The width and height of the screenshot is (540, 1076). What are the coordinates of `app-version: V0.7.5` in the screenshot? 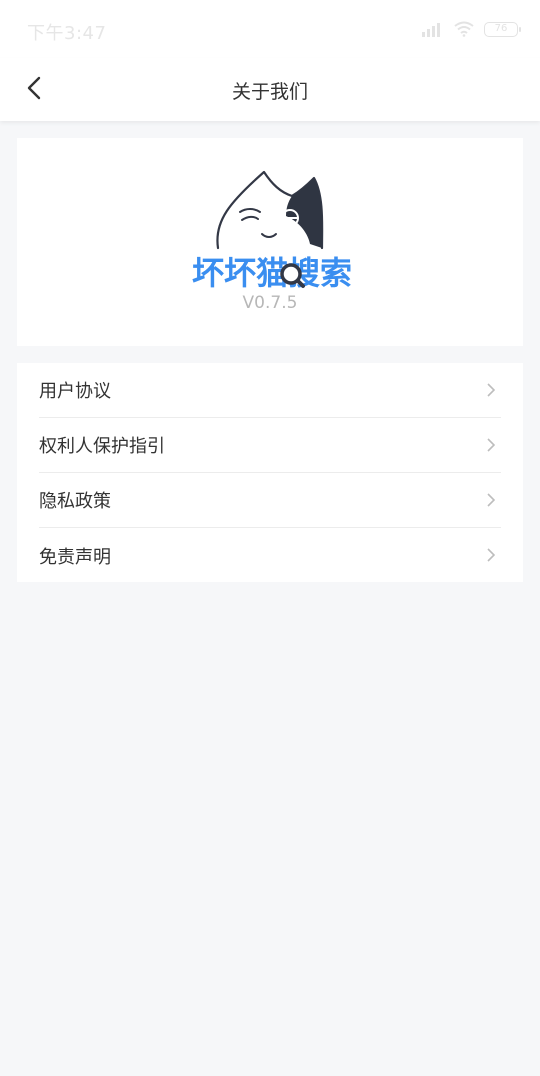 It's located at (270, 303).